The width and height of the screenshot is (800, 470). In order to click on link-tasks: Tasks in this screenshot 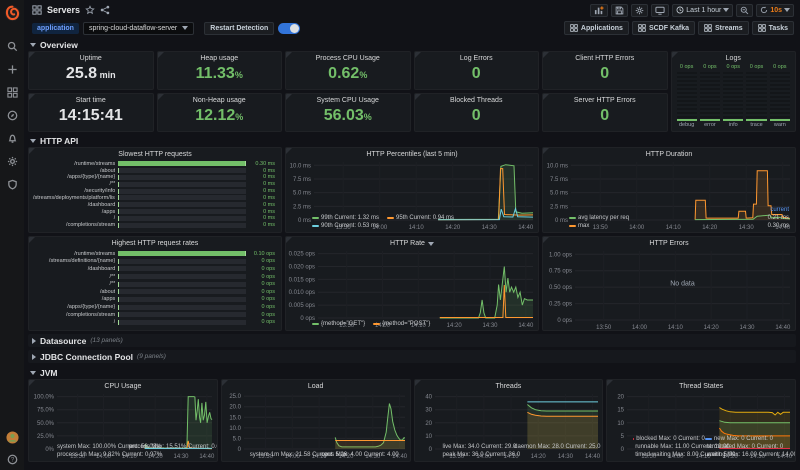, I will do `click(772, 28)`.